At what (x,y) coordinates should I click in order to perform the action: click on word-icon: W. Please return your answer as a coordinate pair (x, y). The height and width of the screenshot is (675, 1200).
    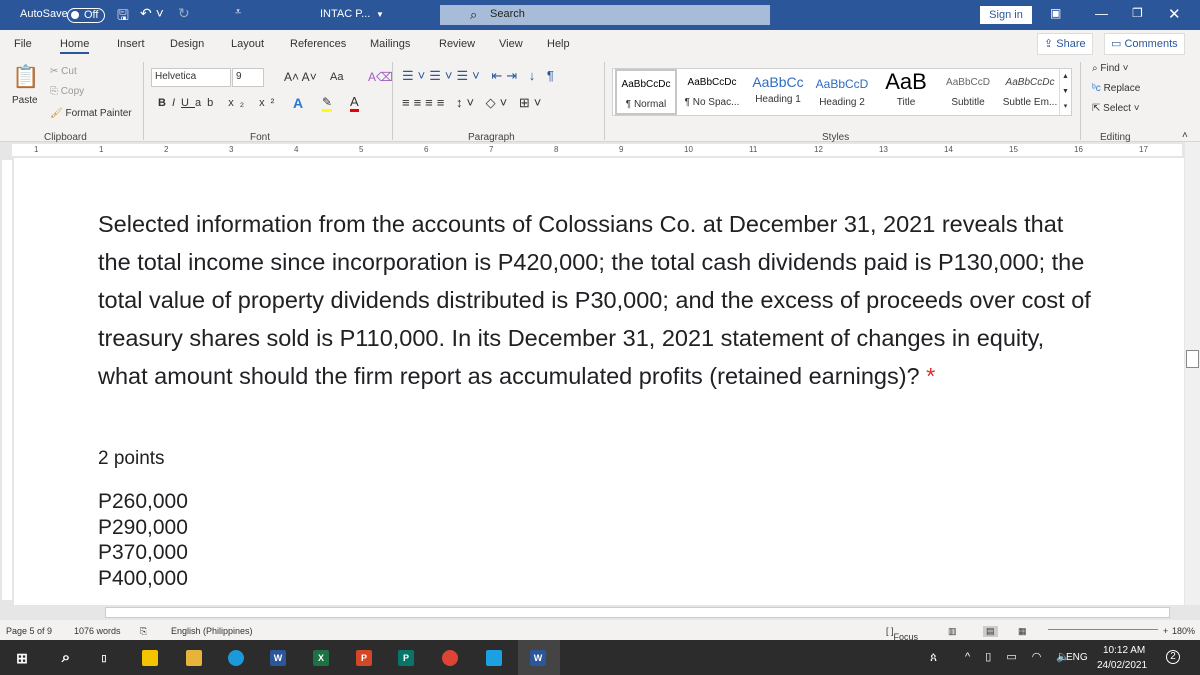
    Looking at the image, I should click on (278, 658).